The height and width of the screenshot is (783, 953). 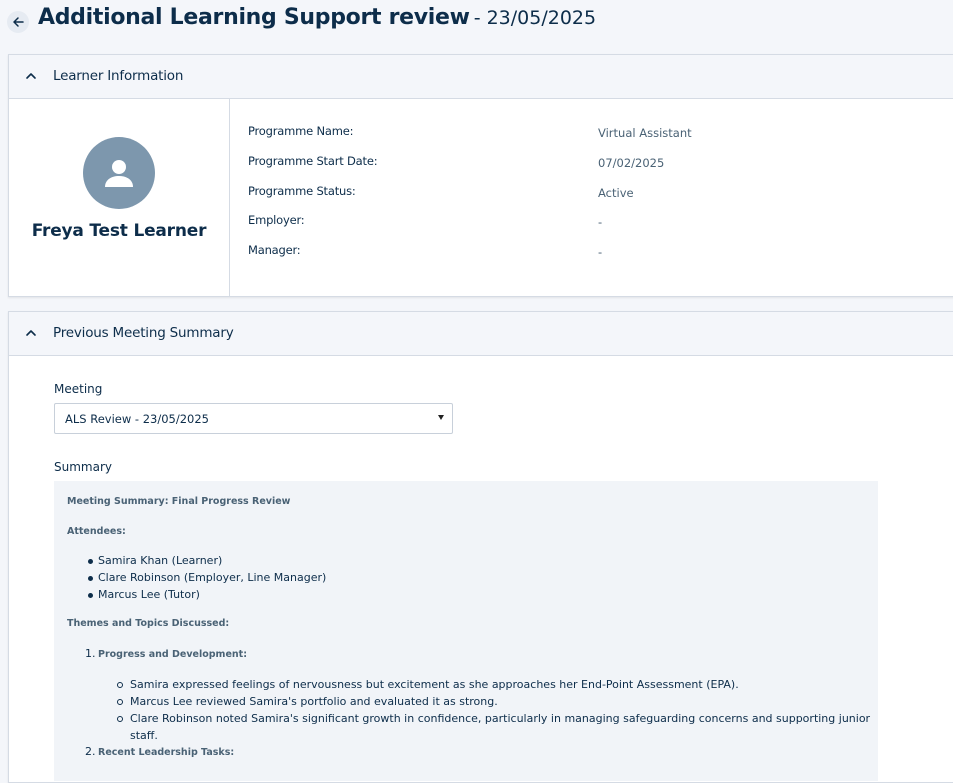 I want to click on learner-information-title: Learner Information, so click(x=118, y=76).